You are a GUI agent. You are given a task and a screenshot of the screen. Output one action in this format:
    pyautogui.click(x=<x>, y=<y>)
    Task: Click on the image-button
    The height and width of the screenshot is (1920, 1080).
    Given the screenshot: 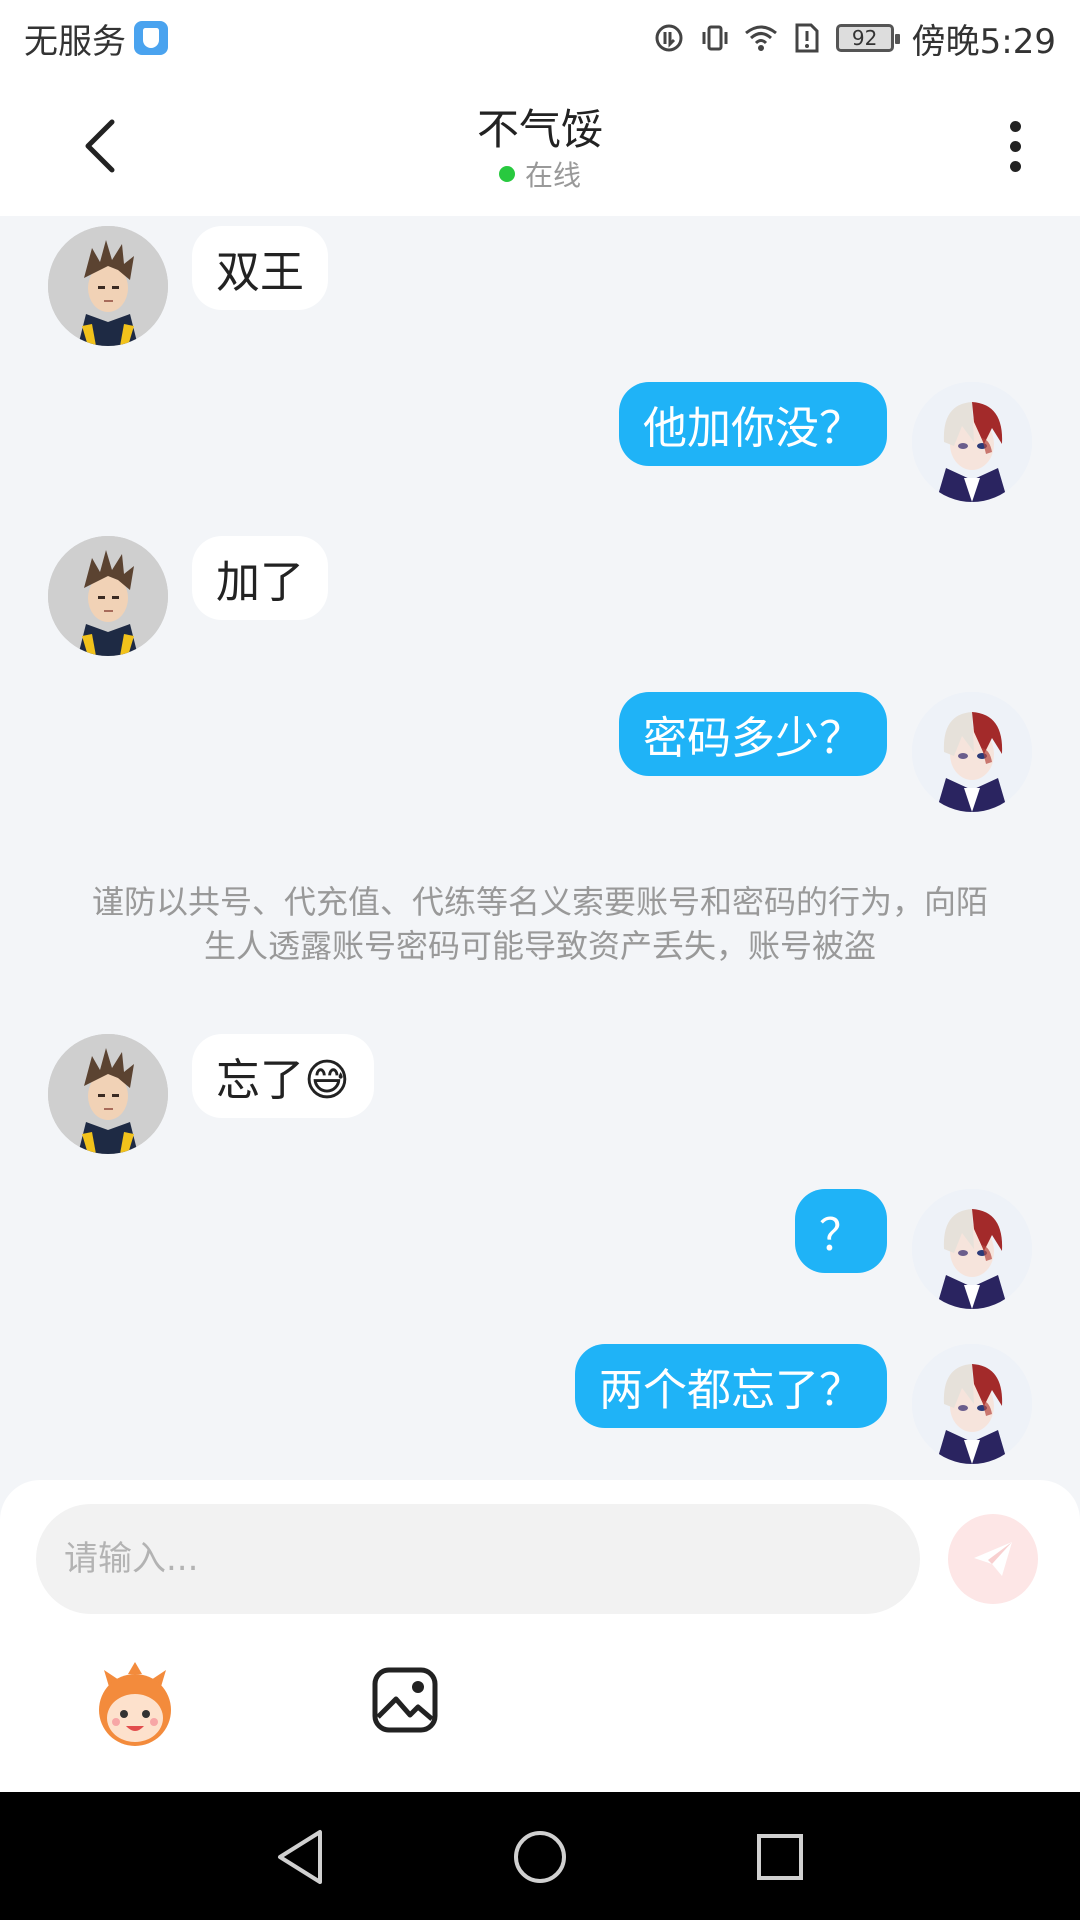 What is the action you would take?
    pyautogui.click(x=405, y=1700)
    